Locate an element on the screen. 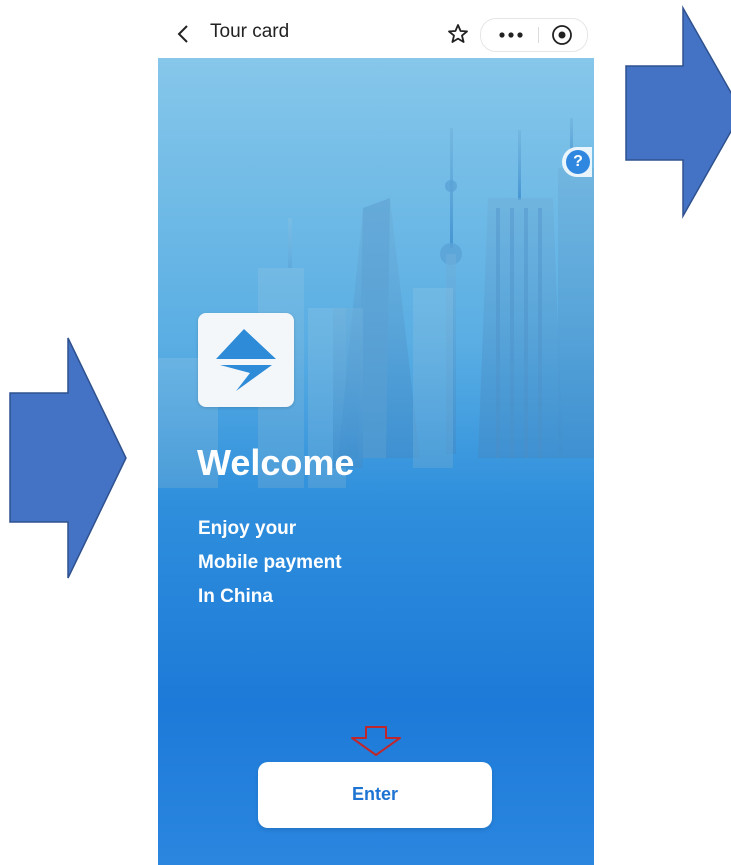 The image size is (731, 865). annotation-arrow-top-right is located at coordinates (678, 112).